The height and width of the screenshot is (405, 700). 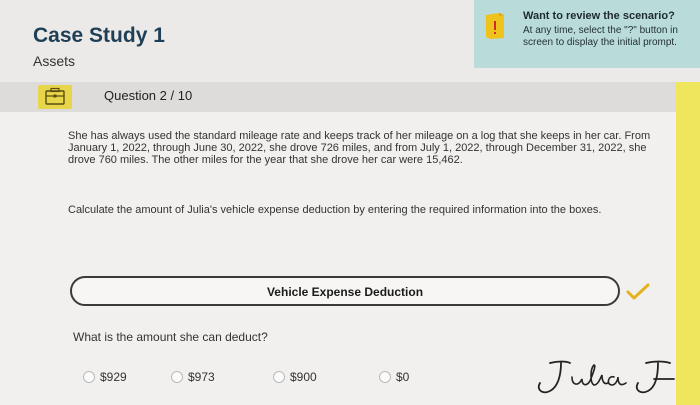 What do you see at coordinates (54, 61) in the screenshot?
I see `page-subtitle: Assets` at bounding box center [54, 61].